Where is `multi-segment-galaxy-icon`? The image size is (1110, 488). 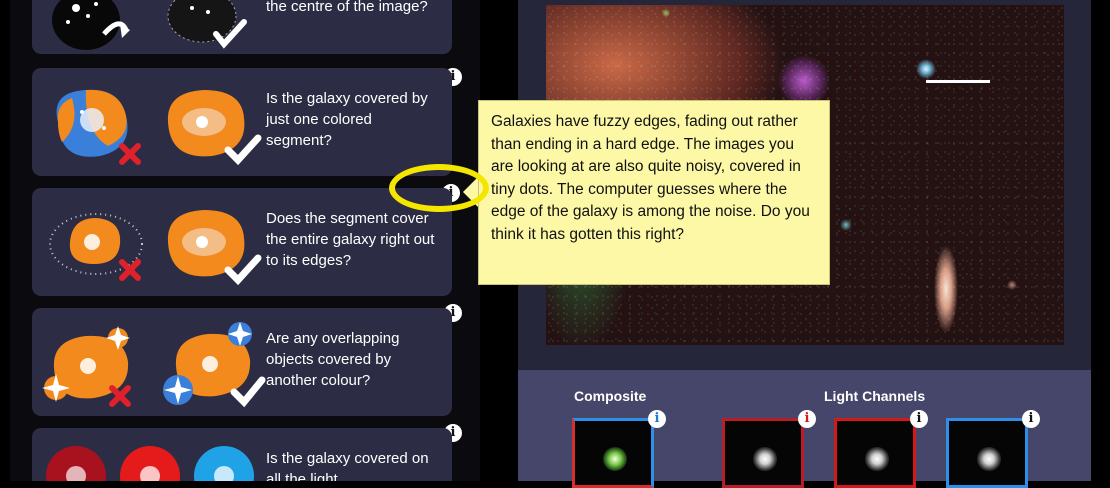 multi-segment-galaxy-icon is located at coordinates (98, 127).